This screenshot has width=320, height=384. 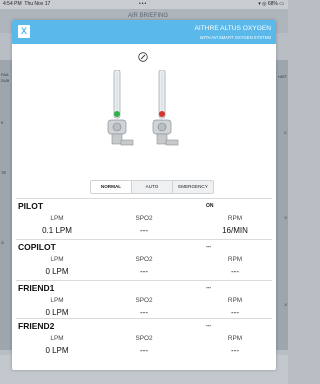 I want to click on left-flowmeter, so click(x=120, y=108).